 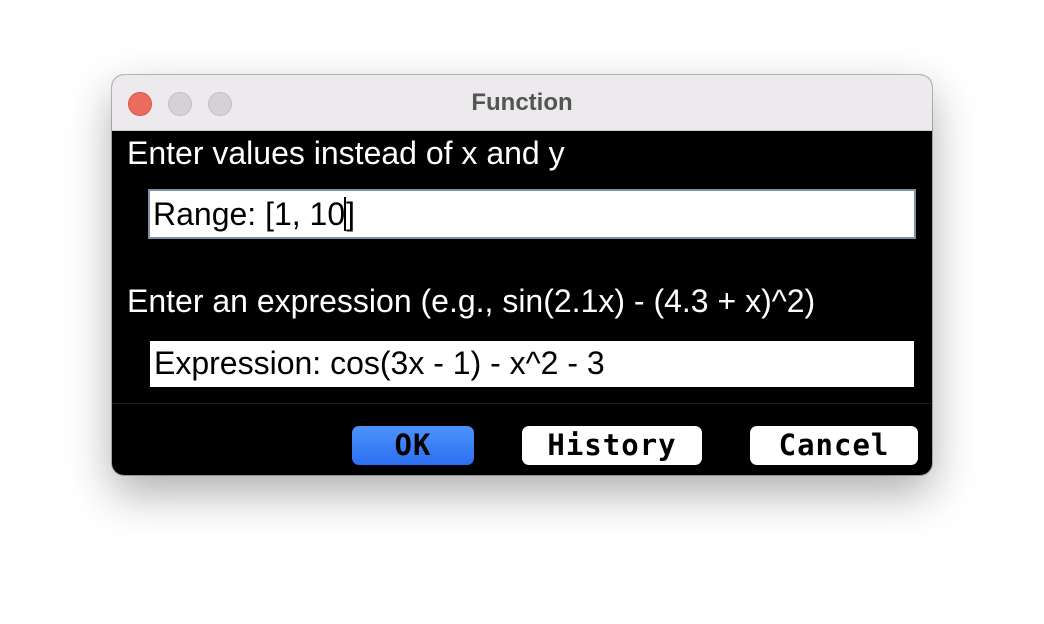 I want to click on range-input-text-before-caret: Range: [1, 10, so click(x=249, y=214).